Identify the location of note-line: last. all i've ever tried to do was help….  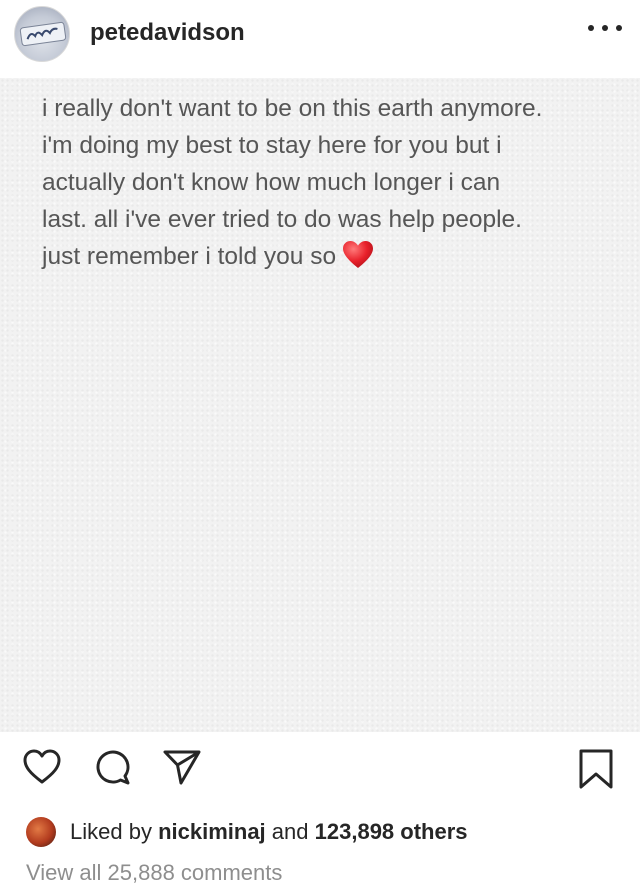
(282, 219).